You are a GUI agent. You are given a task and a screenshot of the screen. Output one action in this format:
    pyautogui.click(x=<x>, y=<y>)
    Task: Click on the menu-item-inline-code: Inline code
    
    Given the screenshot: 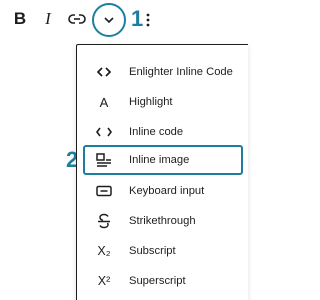 What is the action you would take?
    pyautogui.click(x=165, y=132)
    